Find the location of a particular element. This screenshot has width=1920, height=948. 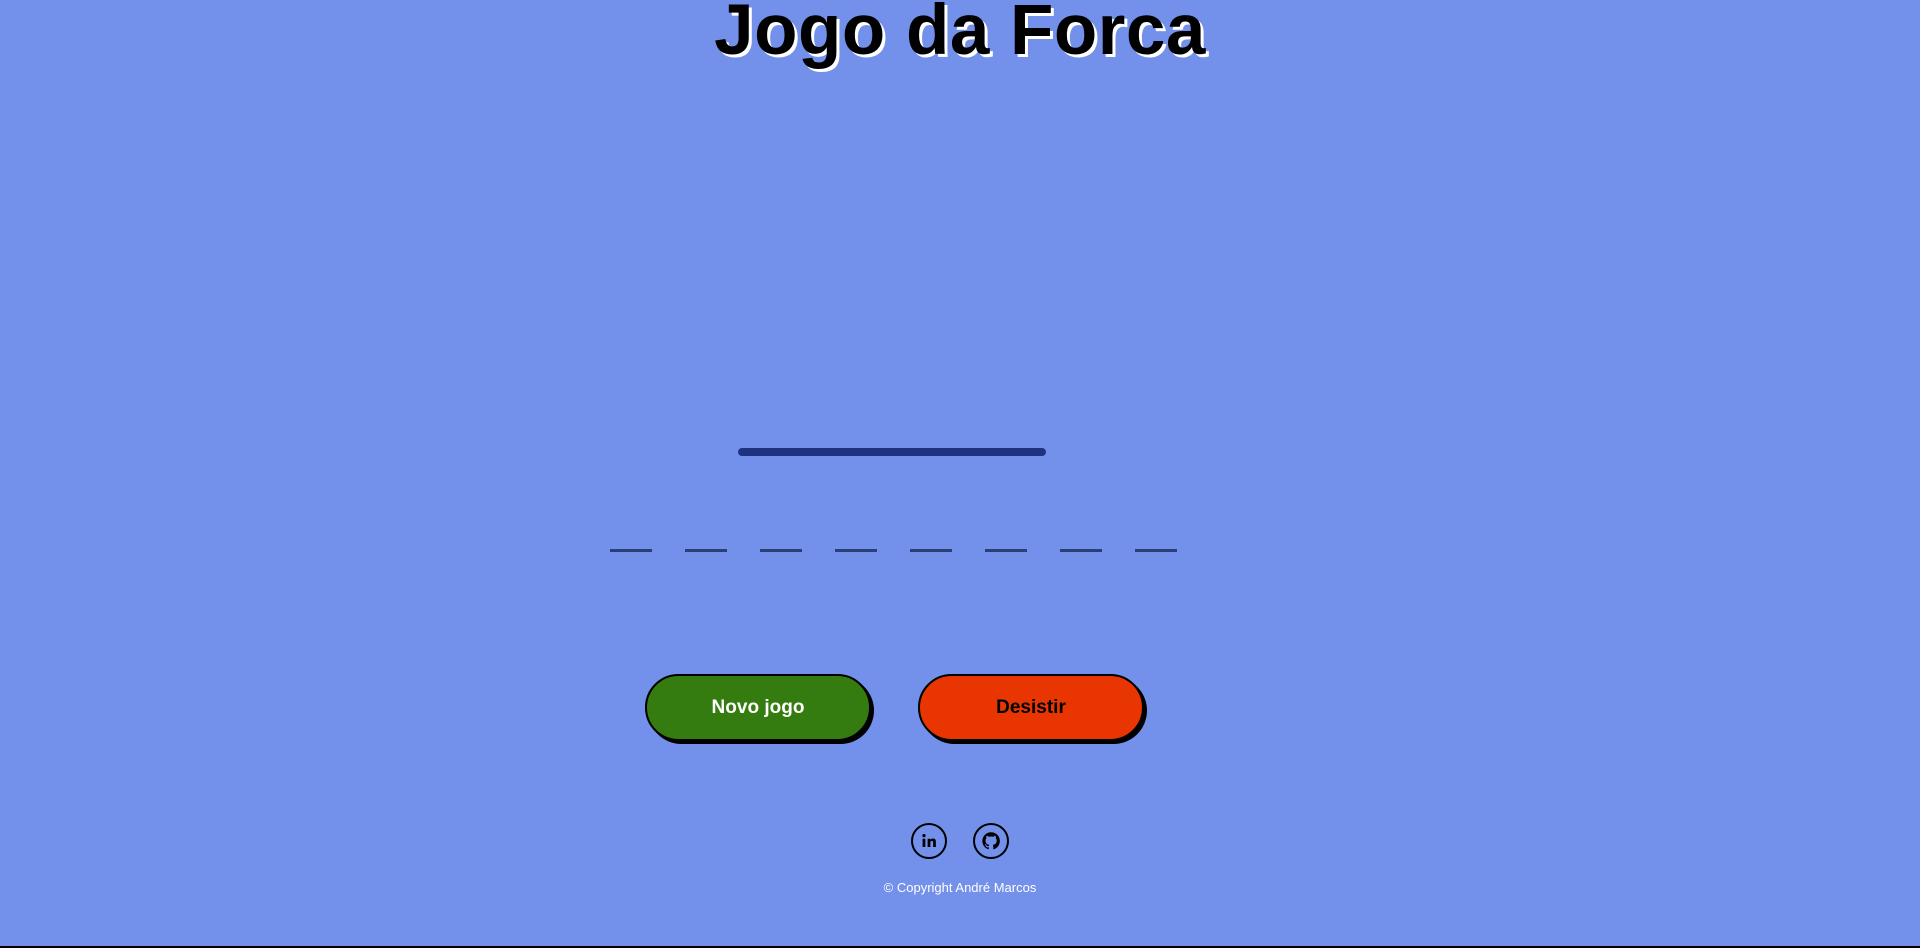

linkedin-icon is located at coordinates (929, 840).